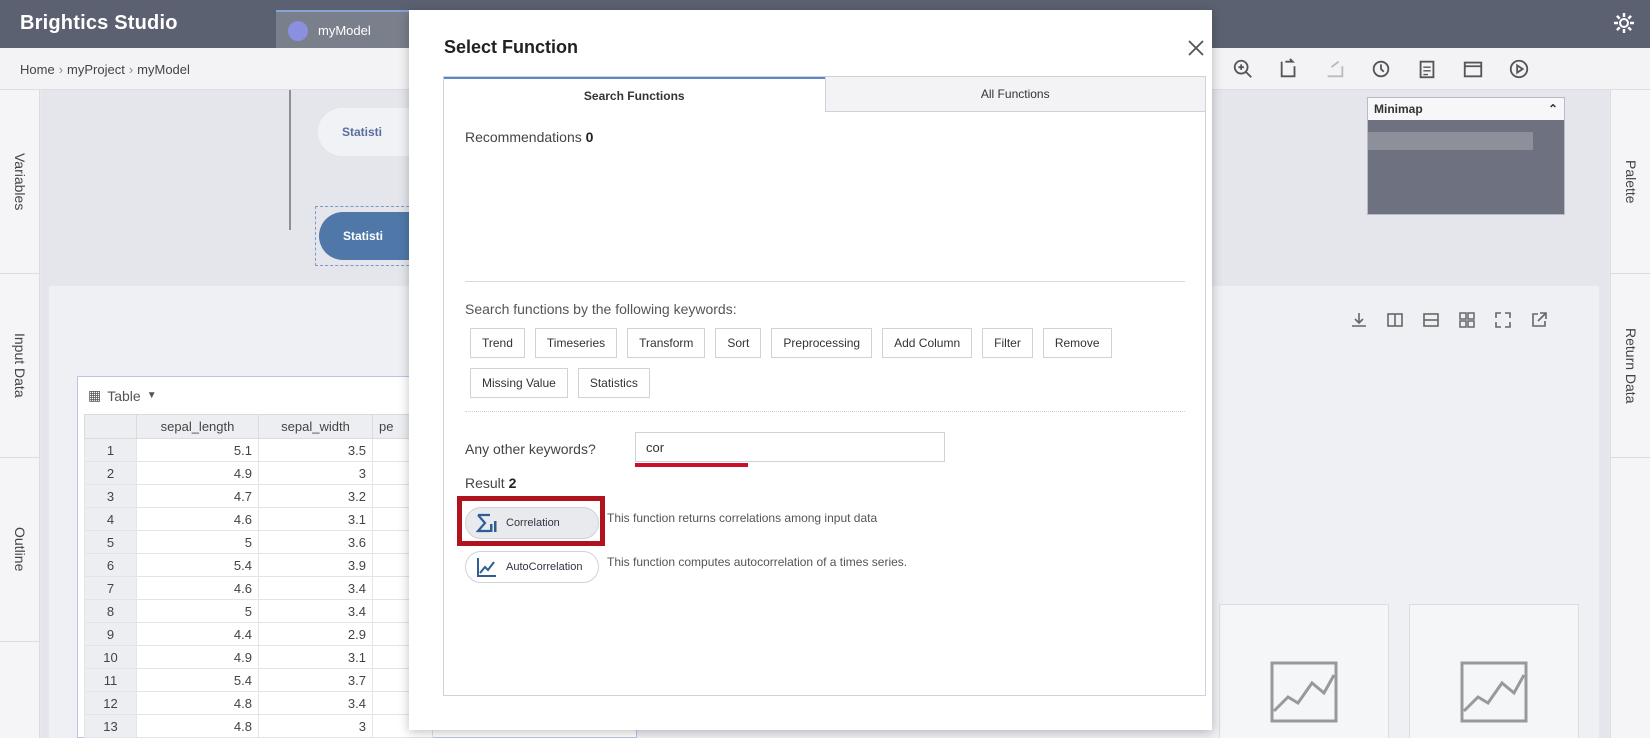 Image resolution: width=1650 pixels, height=738 pixels. What do you see at coordinates (1335, 69) in the screenshot?
I see `redo-icon` at bounding box center [1335, 69].